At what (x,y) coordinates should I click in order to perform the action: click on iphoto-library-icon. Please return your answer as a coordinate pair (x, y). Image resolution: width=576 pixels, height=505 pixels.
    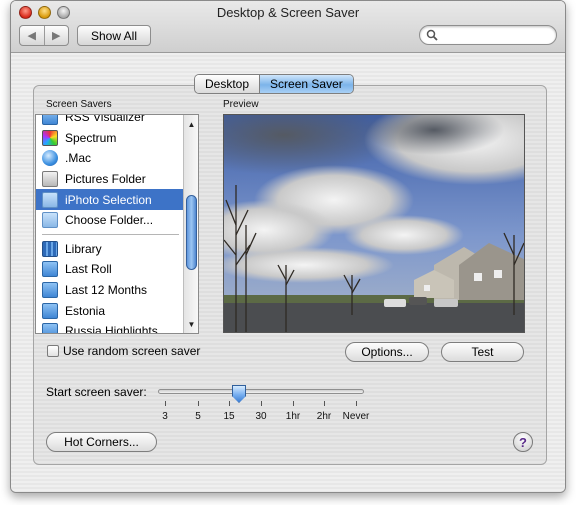
    Looking at the image, I should click on (50, 248).